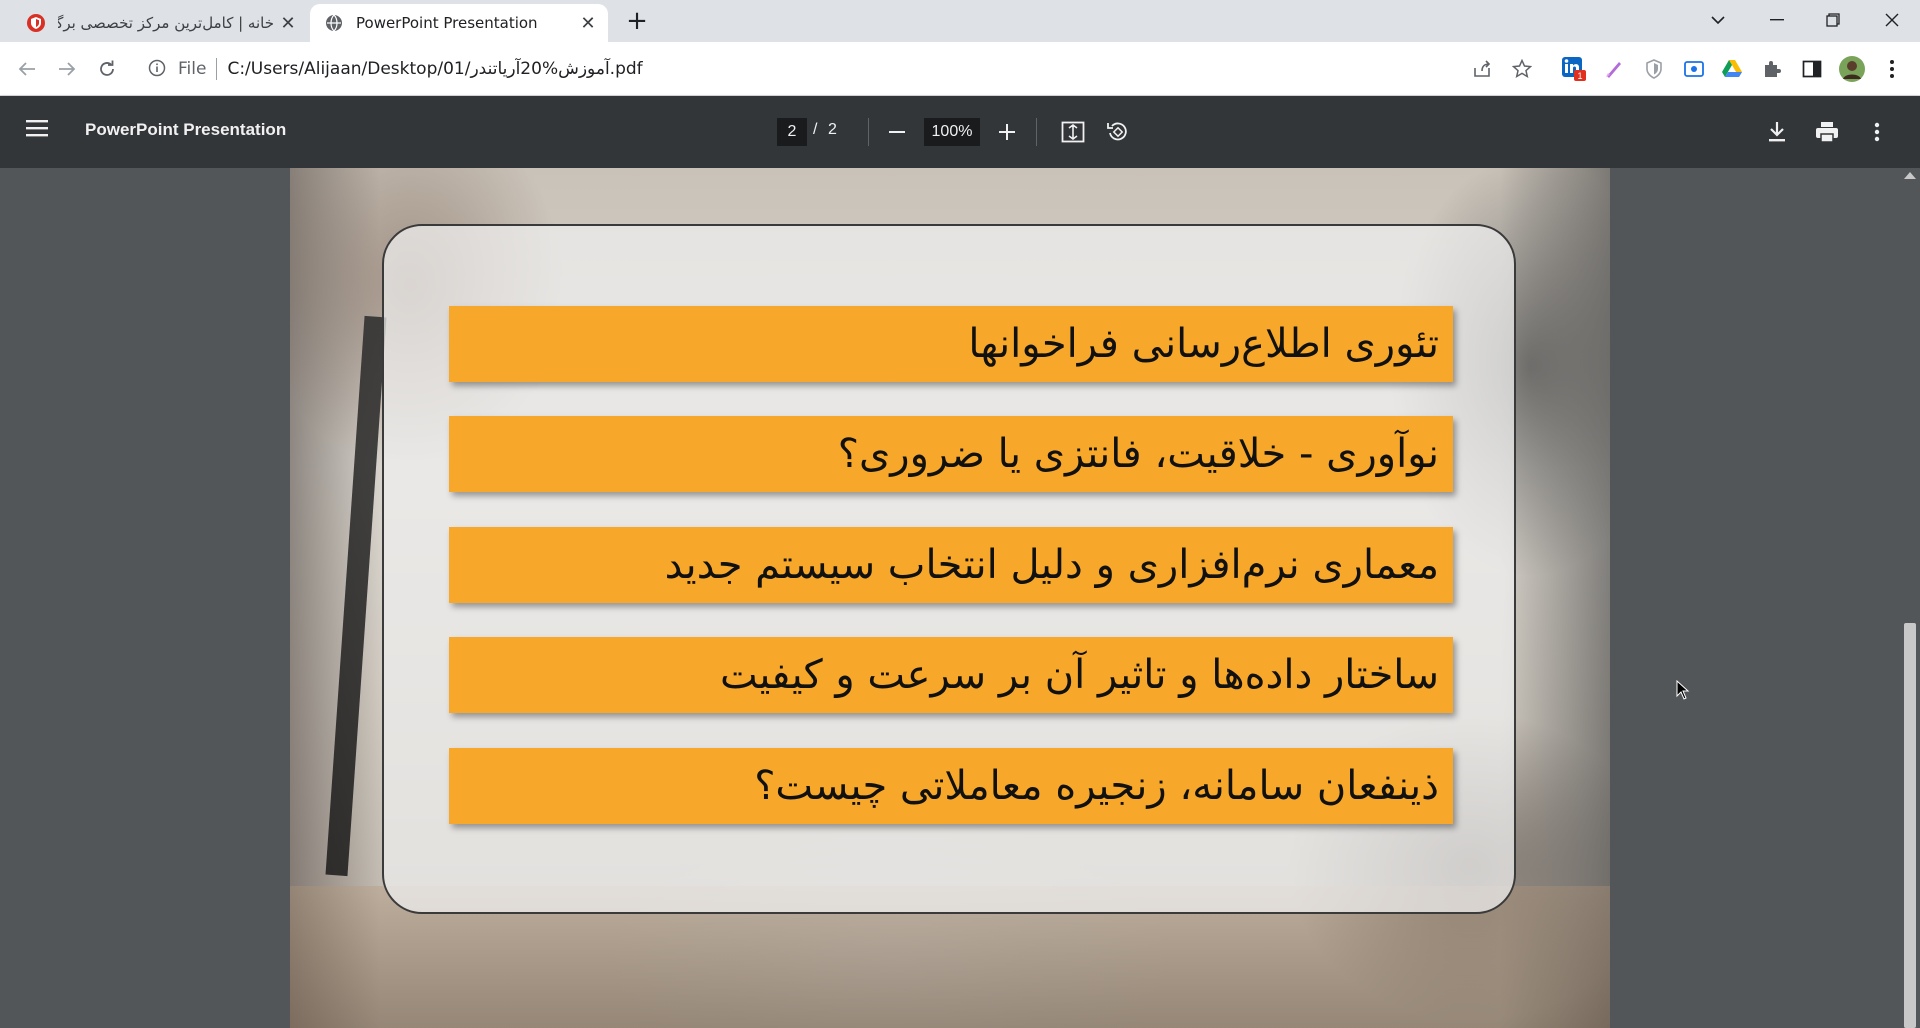 This screenshot has height=1028, width=1920. I want to click on zoom-out-icon, so click(897, 132).